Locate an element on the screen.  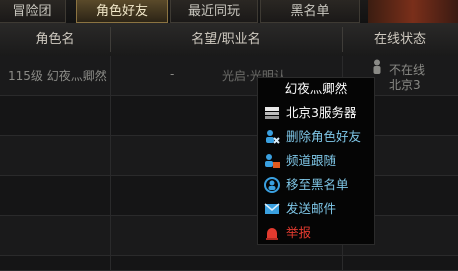
table-header: 角色名 名望/职业名 在线状态 is located at coordinates (229, 40).